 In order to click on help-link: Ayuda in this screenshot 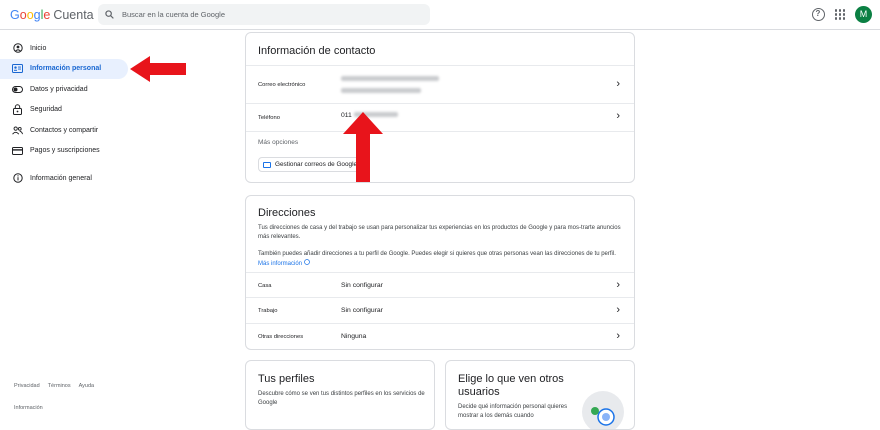, I will do `click(87, 386)`.